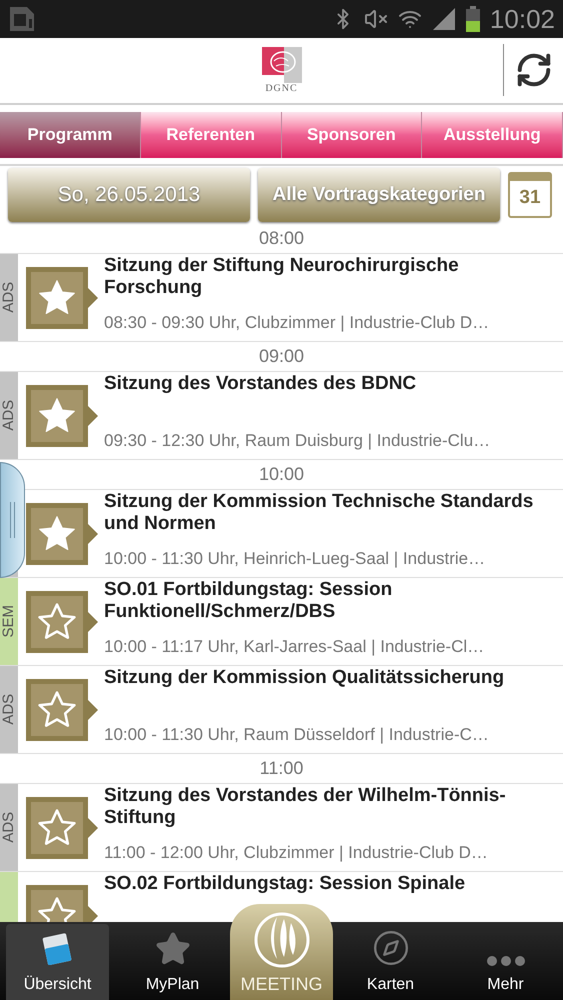 This screenshot has width=563, height=1000. What do you see at coordinates (281, 356) in the screenshot?
I see `time-heading: 09:00` at bounding box center [281, 356].